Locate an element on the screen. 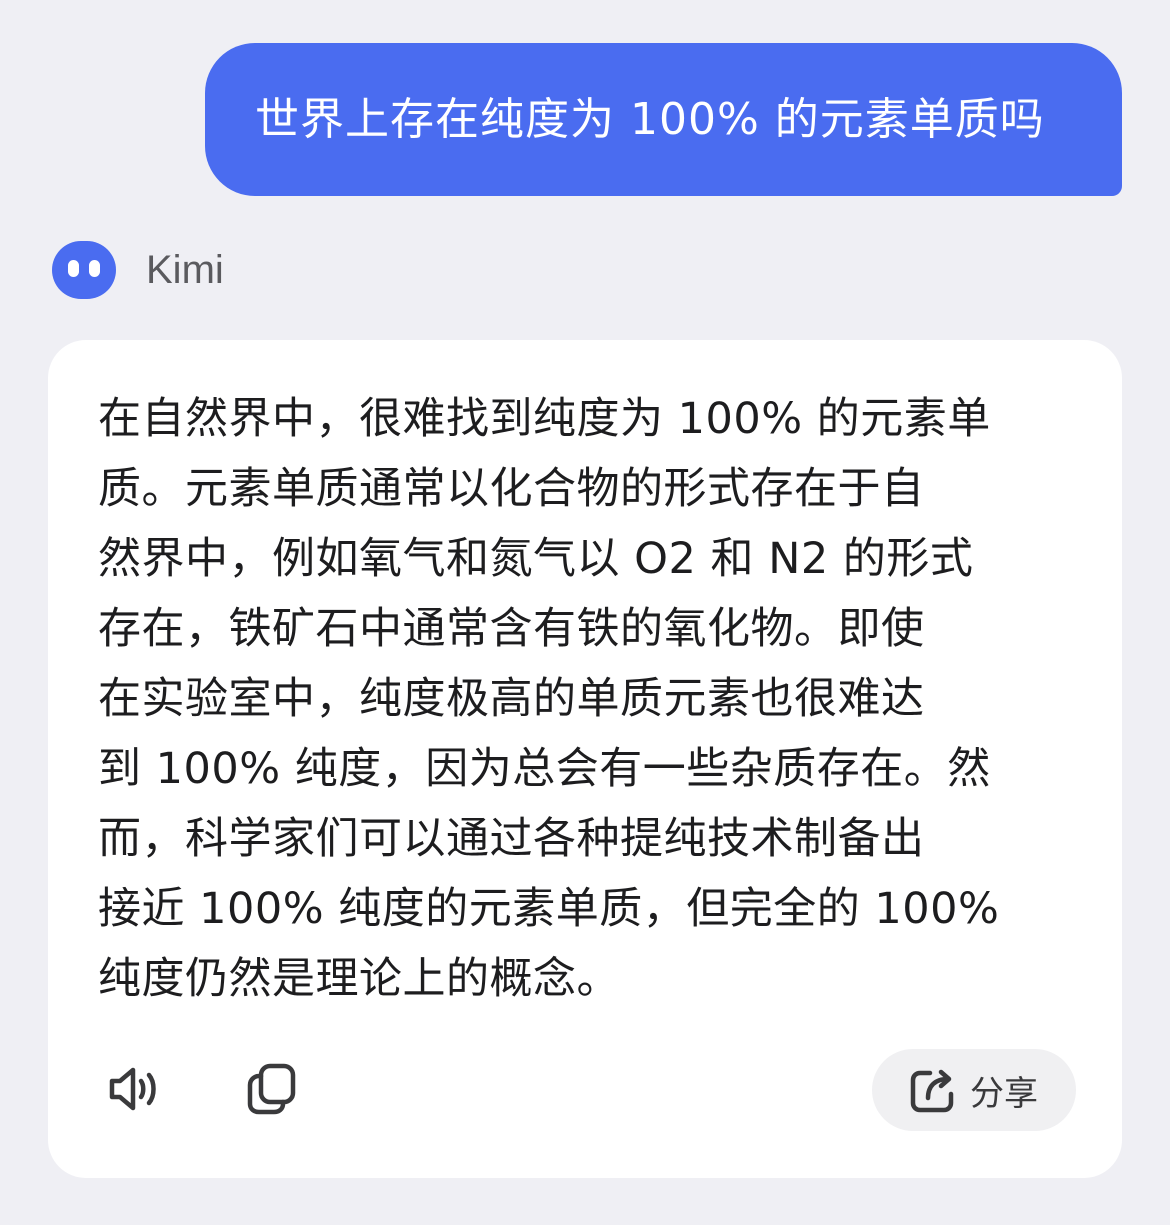  copy-icon is located at coordinates (271, 1089).